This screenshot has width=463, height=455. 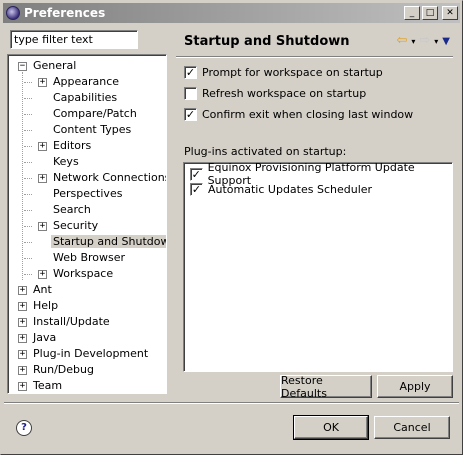 I want to click on tree-item: Search, so click(x=72, y=210).